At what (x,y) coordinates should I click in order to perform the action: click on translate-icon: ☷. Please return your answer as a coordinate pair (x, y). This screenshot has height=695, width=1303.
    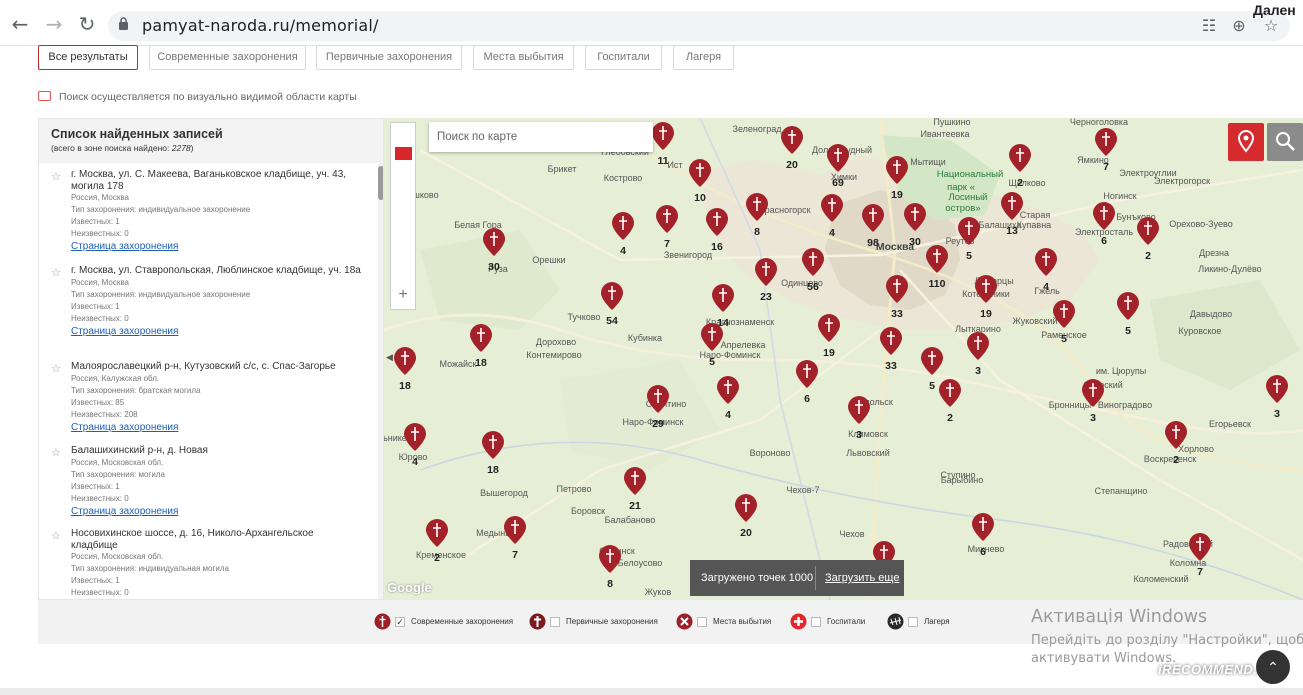
    Looking at the image, I should click on (1209, 26).